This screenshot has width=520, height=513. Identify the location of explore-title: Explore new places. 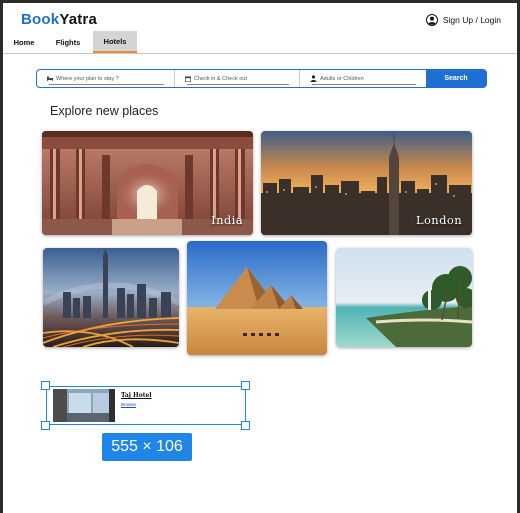
(104, 111).